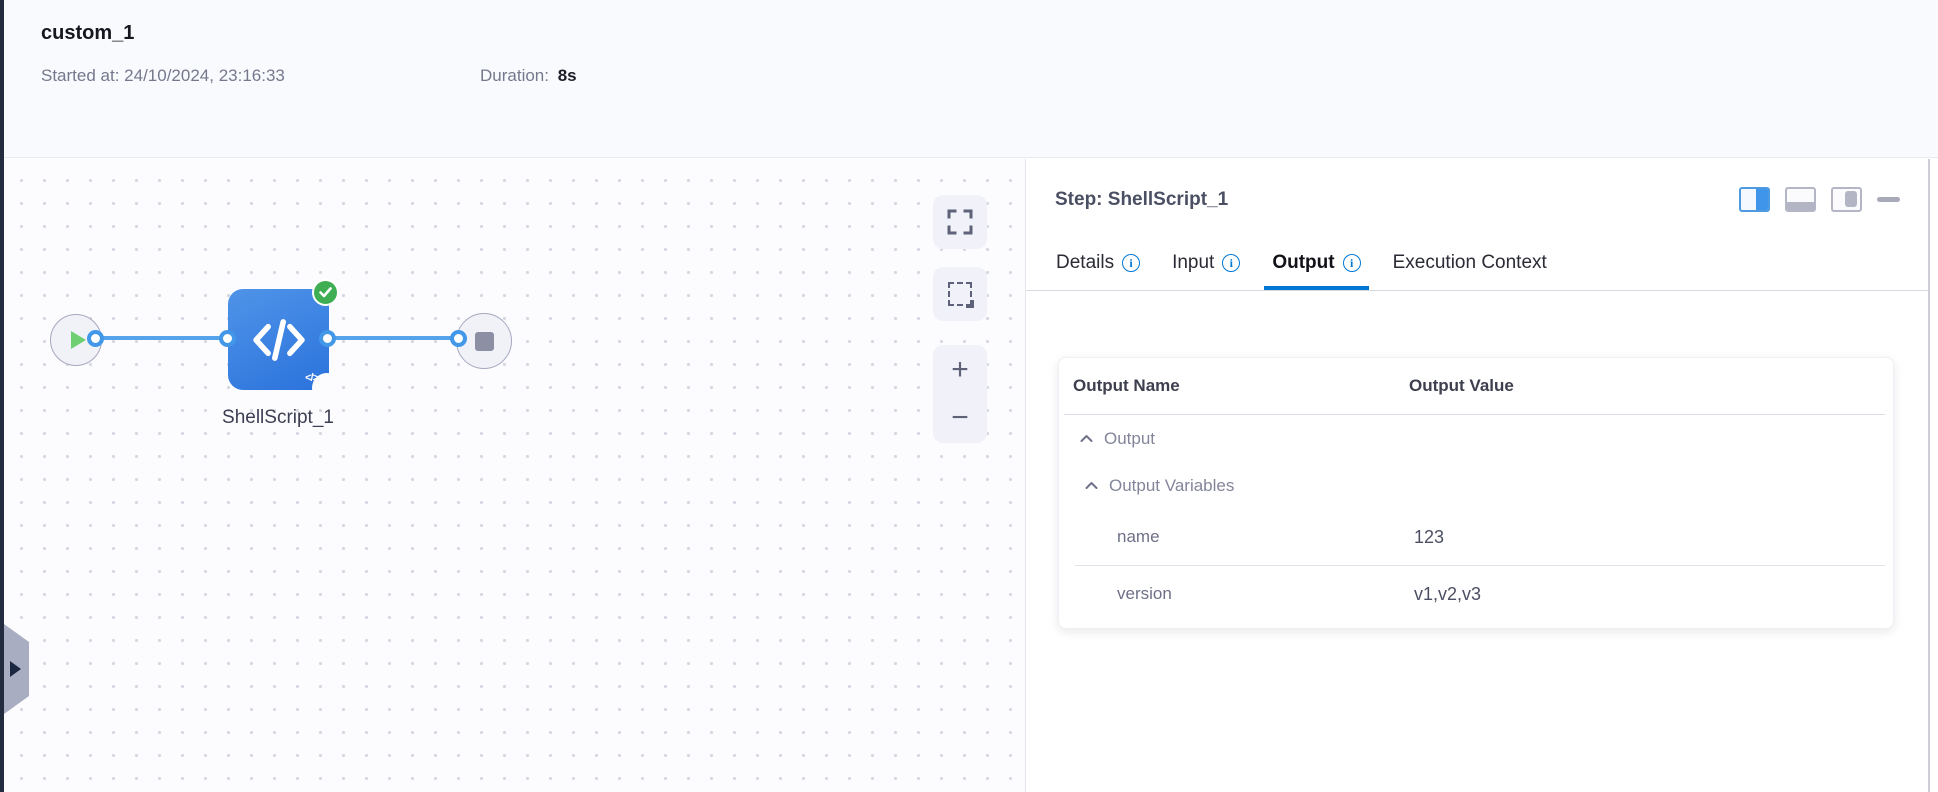 Image resolution: width=1938 pixels, height=792 pixels. What do you see at coordinates (1888, 199) in the screenshot?
I see `minimize-icon` at bounding box center [1888, 199].